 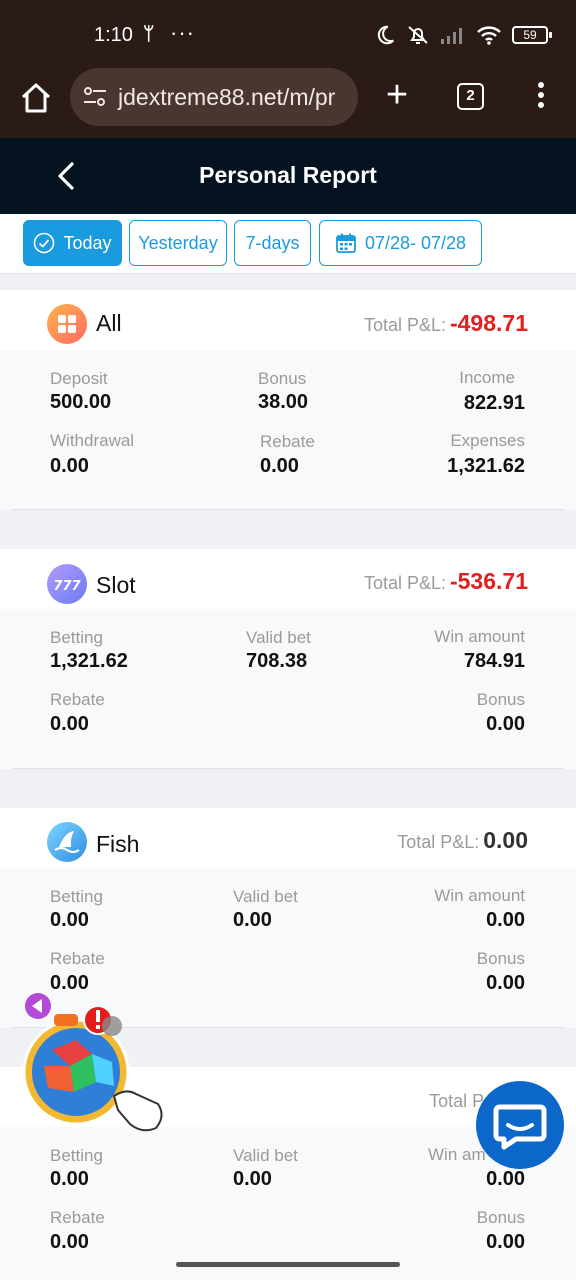 What do you see at coordinates (81, 402) in the screenshot?
I see `deposit-value: 500.00` at bounding box center [81, 402].